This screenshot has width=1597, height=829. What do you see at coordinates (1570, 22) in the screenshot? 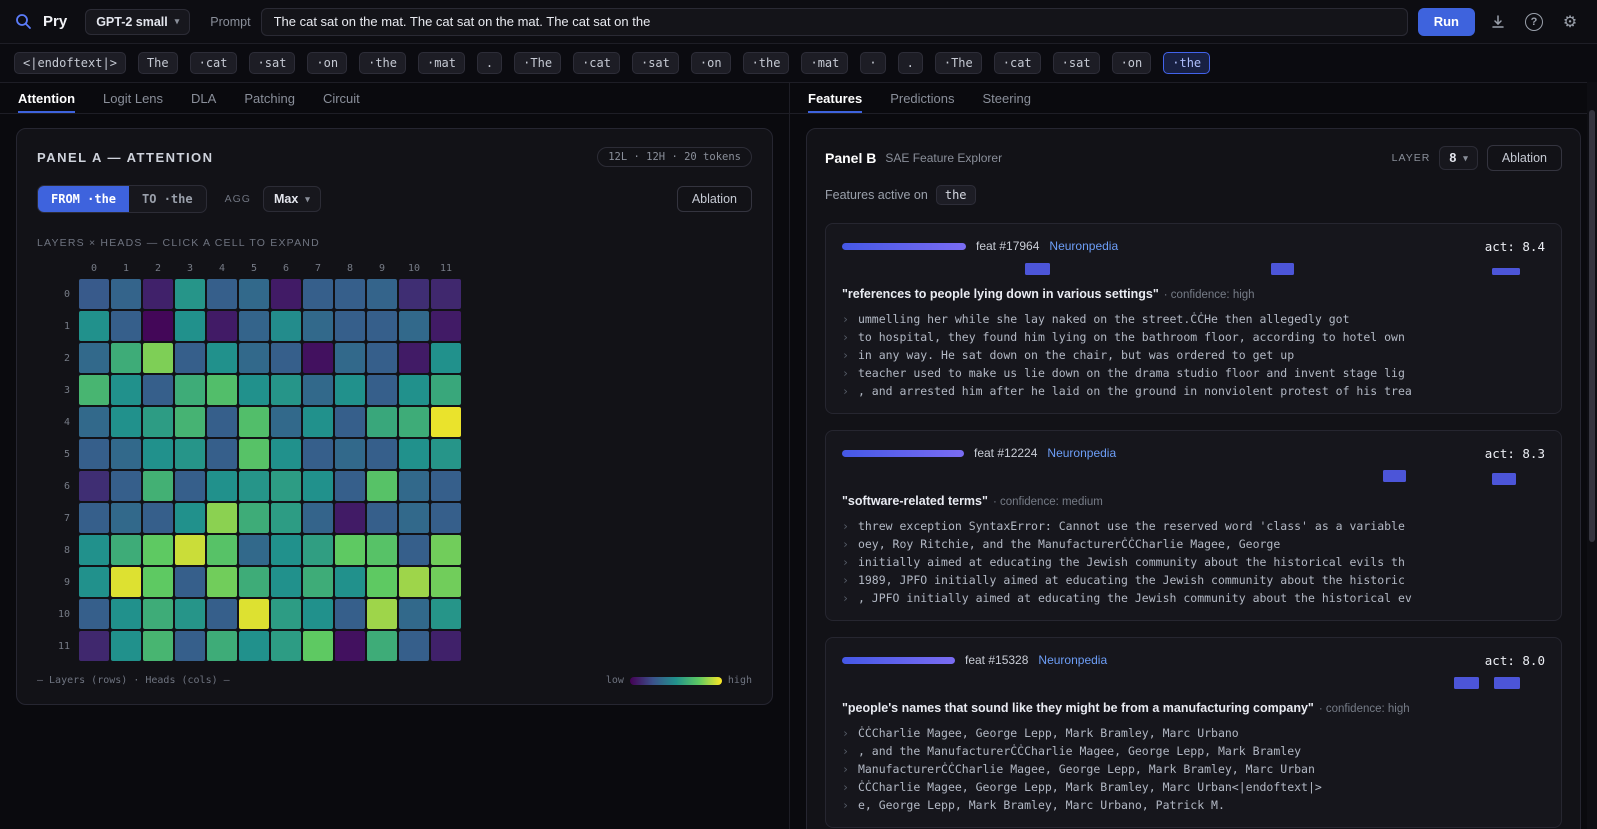
I see `gear-icon: ⚙` at bounding box center [1570, 22].